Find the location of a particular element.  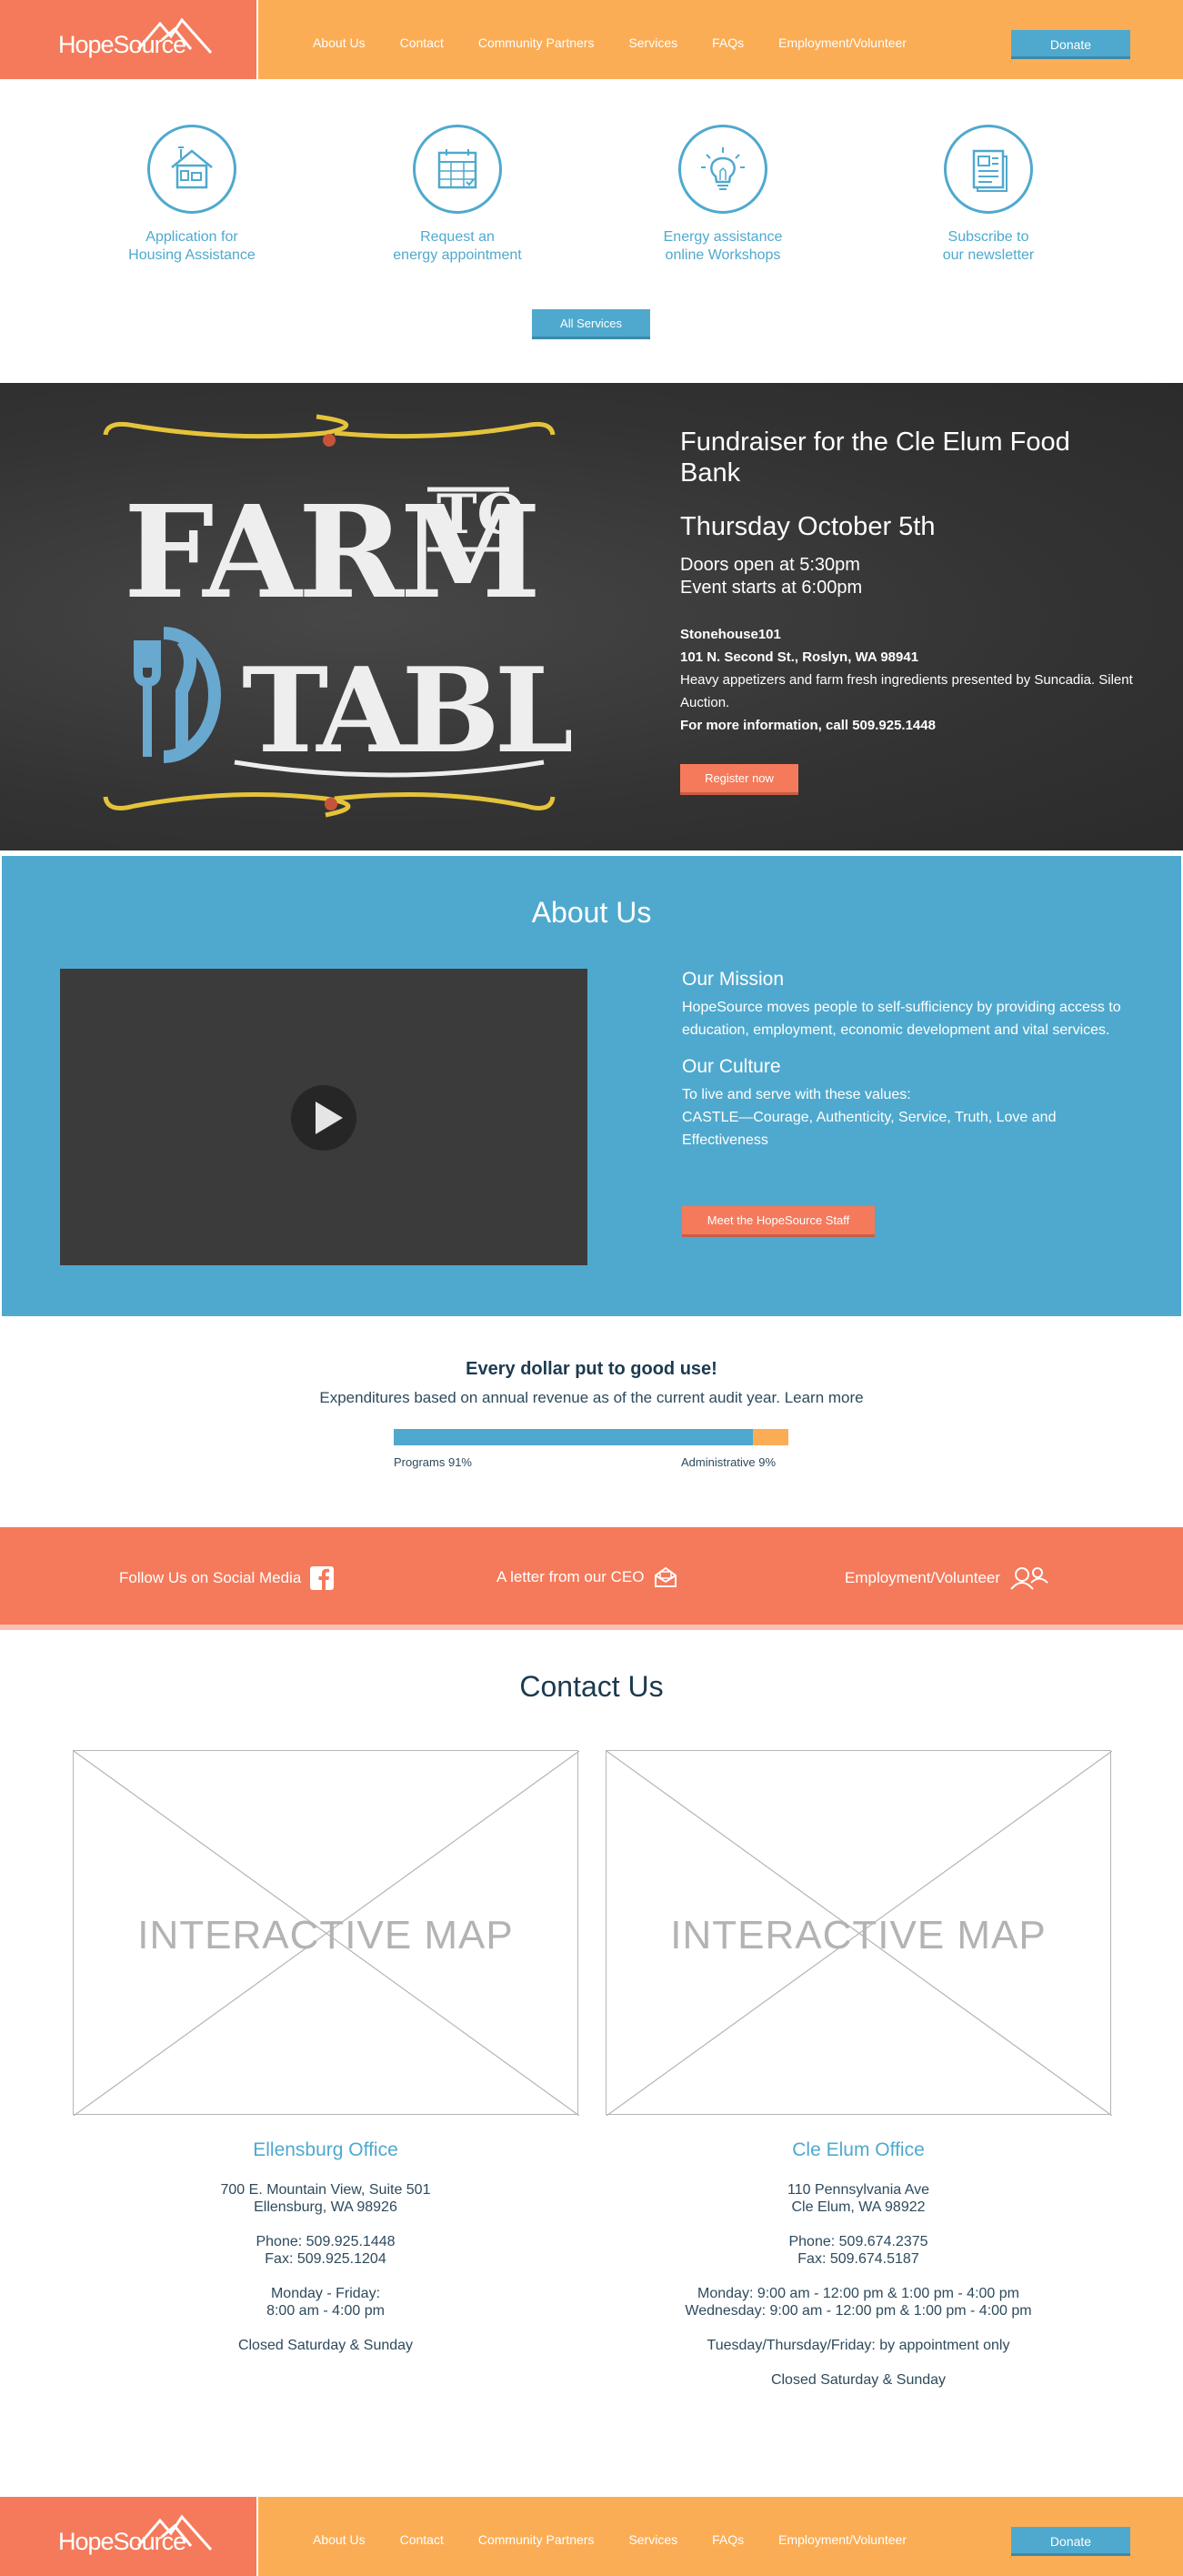

office-fax: Fax: 509.674.5187 is located at coordinates (858, 2259).